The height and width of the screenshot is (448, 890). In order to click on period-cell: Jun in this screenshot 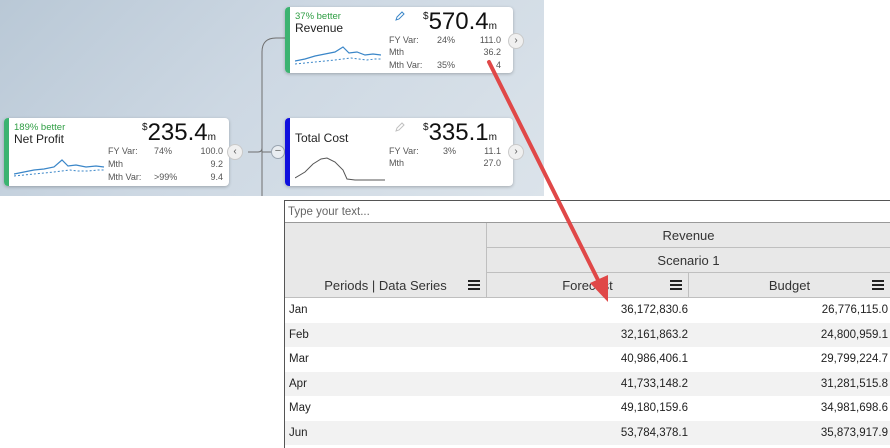, I will do `click(298, 432)`.